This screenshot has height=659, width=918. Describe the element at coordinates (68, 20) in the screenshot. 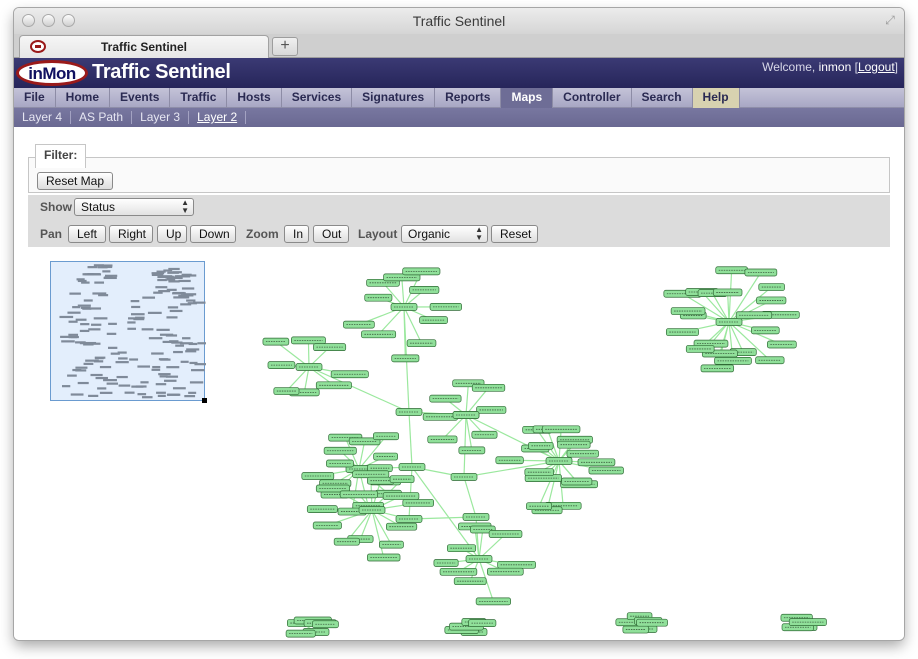

I see `zoom-window-button` at that location.